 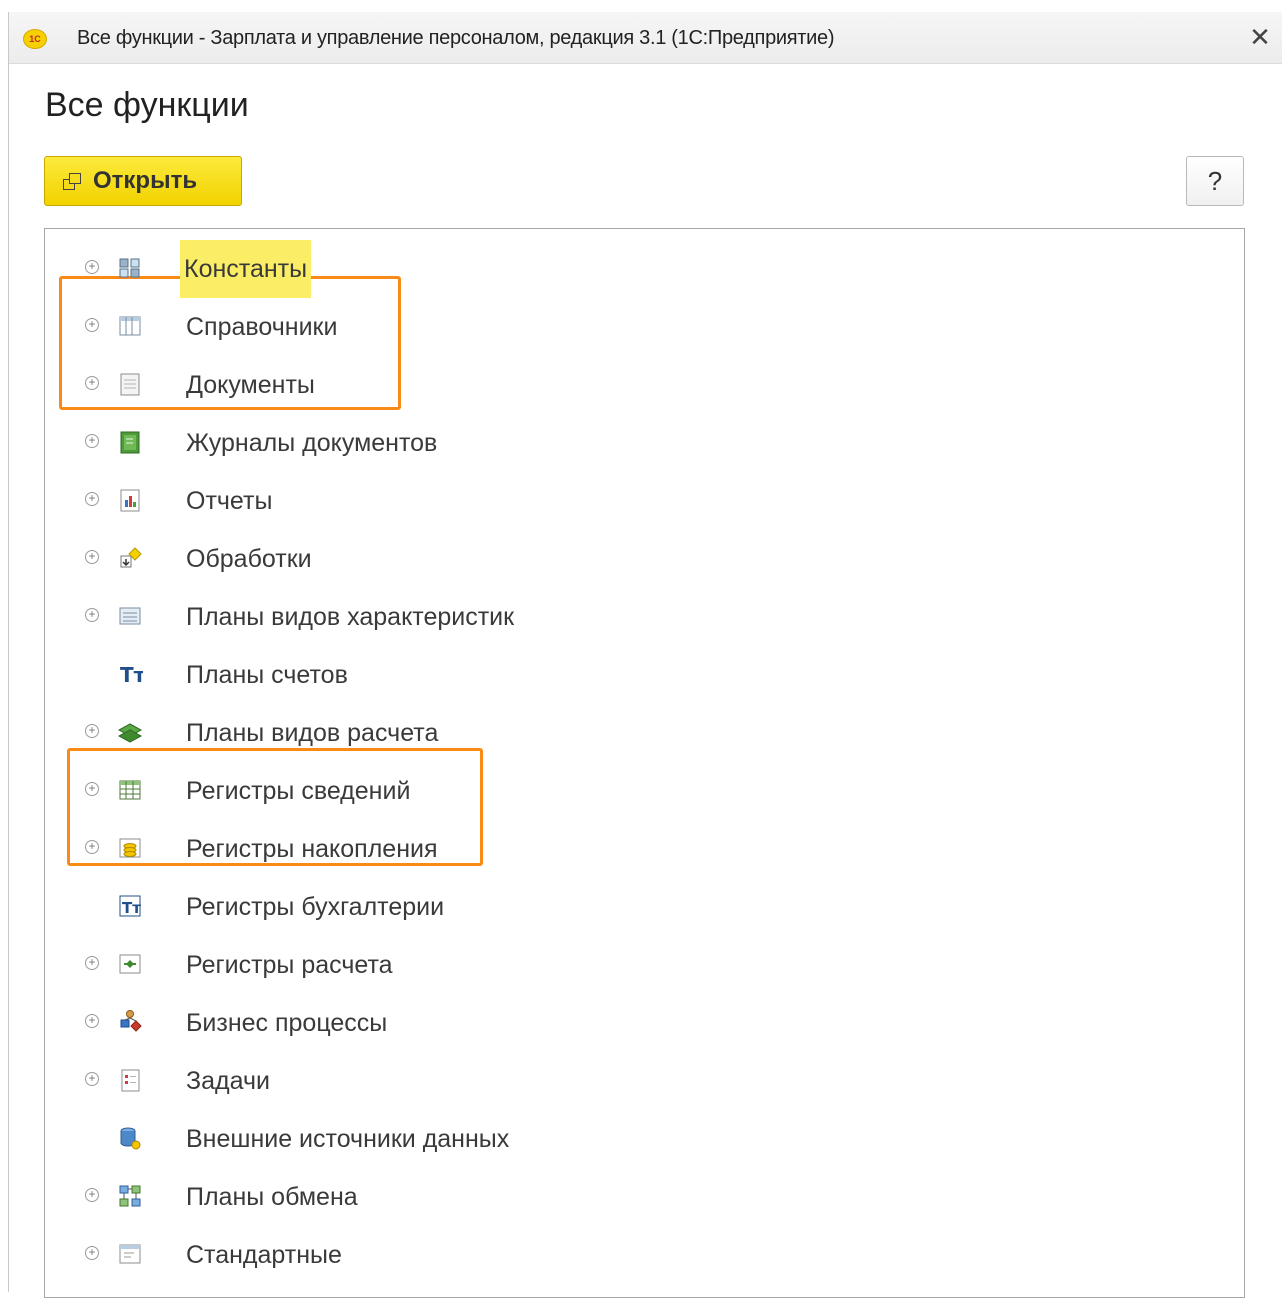 I want to click on tree-item-label: Планы счетов, so click(x=267, y=675).